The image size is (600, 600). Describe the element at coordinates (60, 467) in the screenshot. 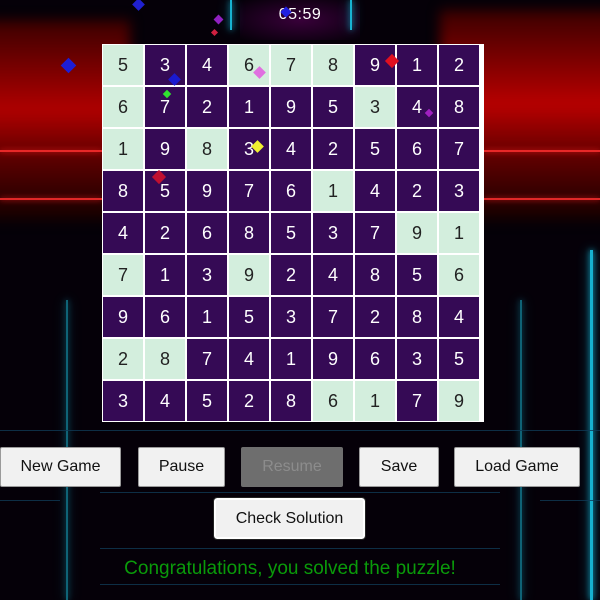

I see `new-game-button: New Game` at that location.